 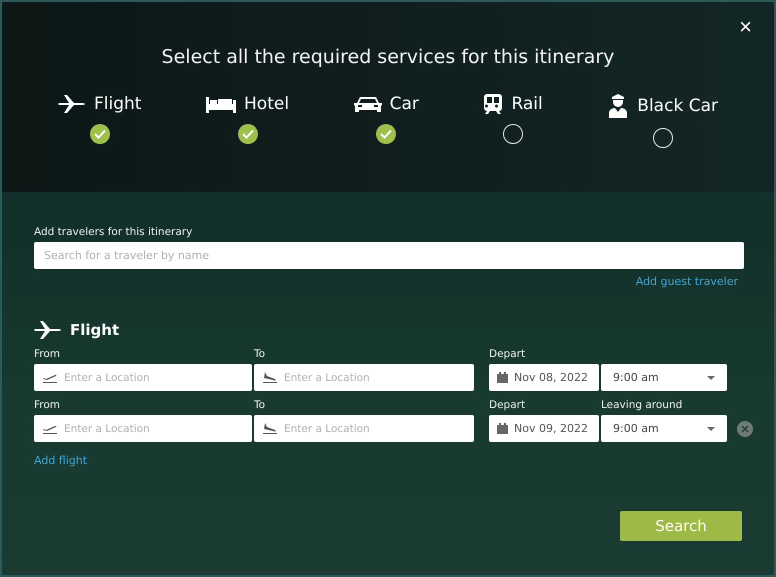 What do you see at coordinates (389, 255) in the screenshot?
I see `traveler-search-field: Search for a traveler by name` at bounding box center [389, 255].